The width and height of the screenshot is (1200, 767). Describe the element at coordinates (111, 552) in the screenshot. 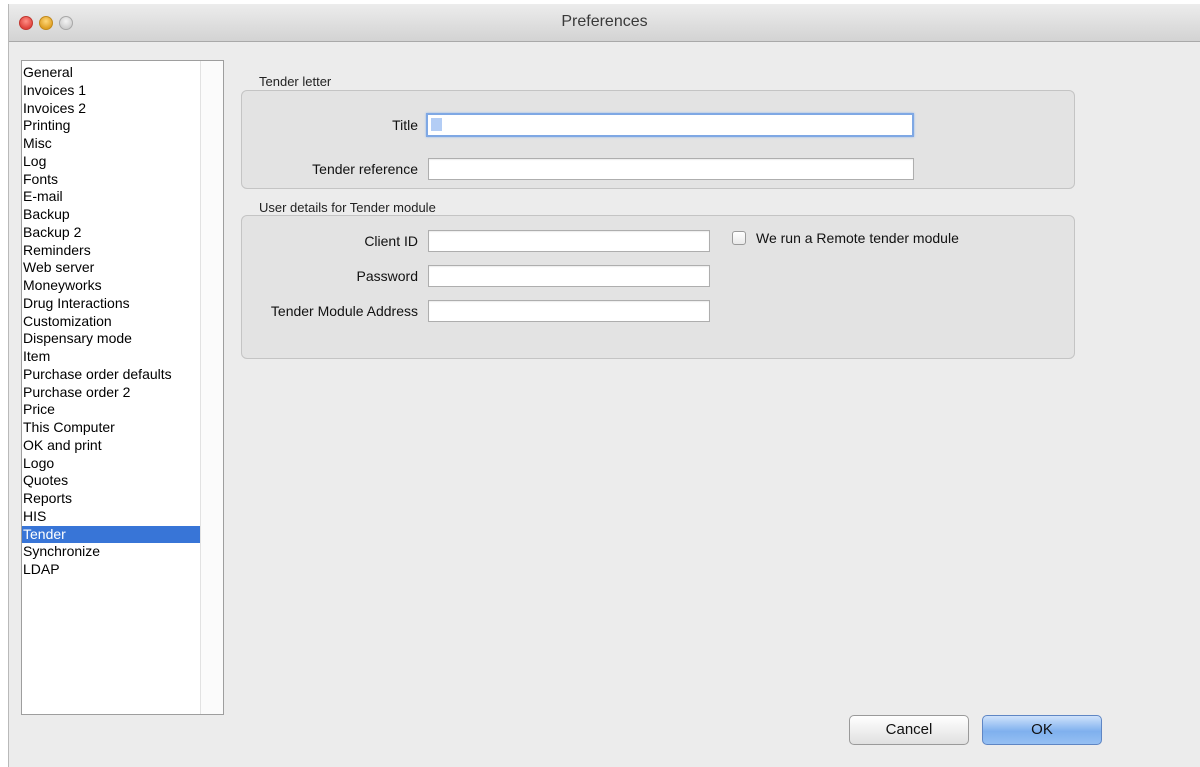

I see `sidebar-item-synchronize: Synchronize` at that location.